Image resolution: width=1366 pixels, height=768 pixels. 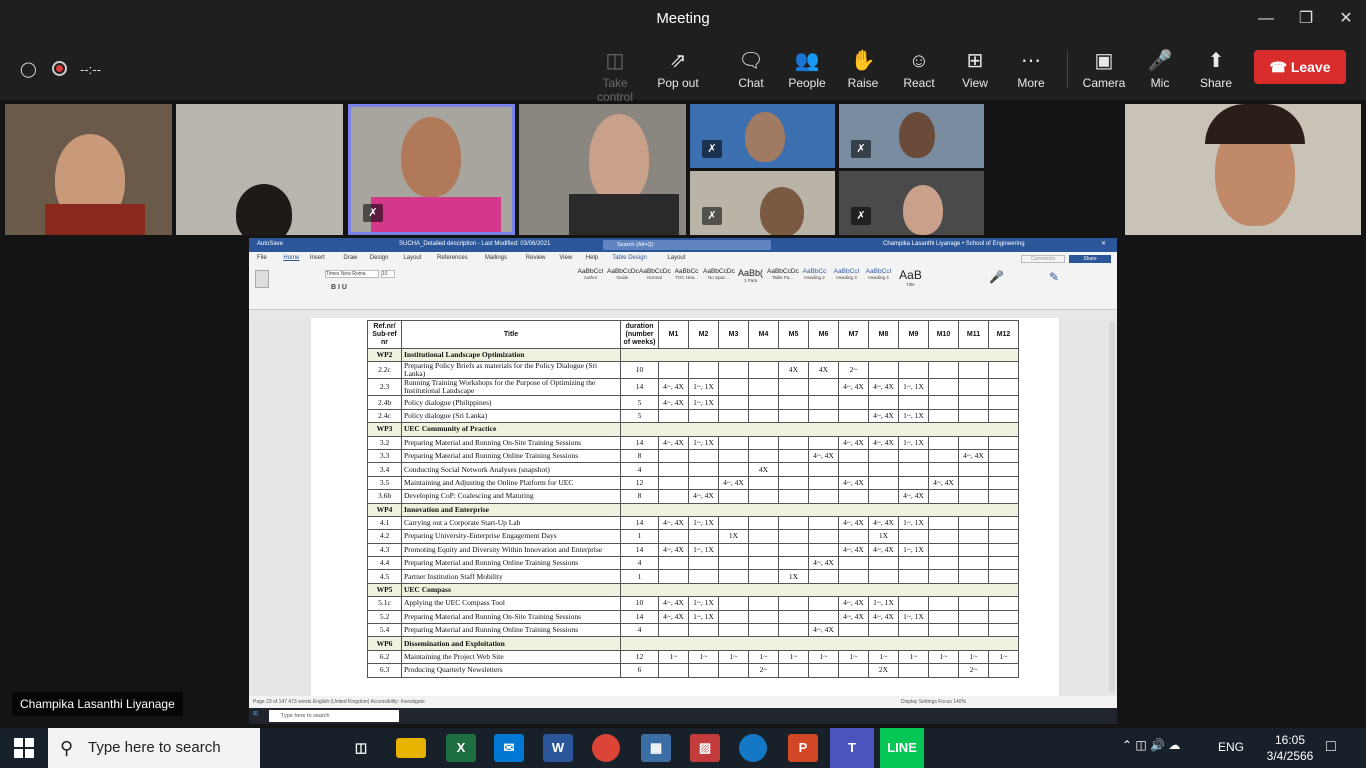 I want to click on more-button: ⋯ More, so click(x=1031, y=70).